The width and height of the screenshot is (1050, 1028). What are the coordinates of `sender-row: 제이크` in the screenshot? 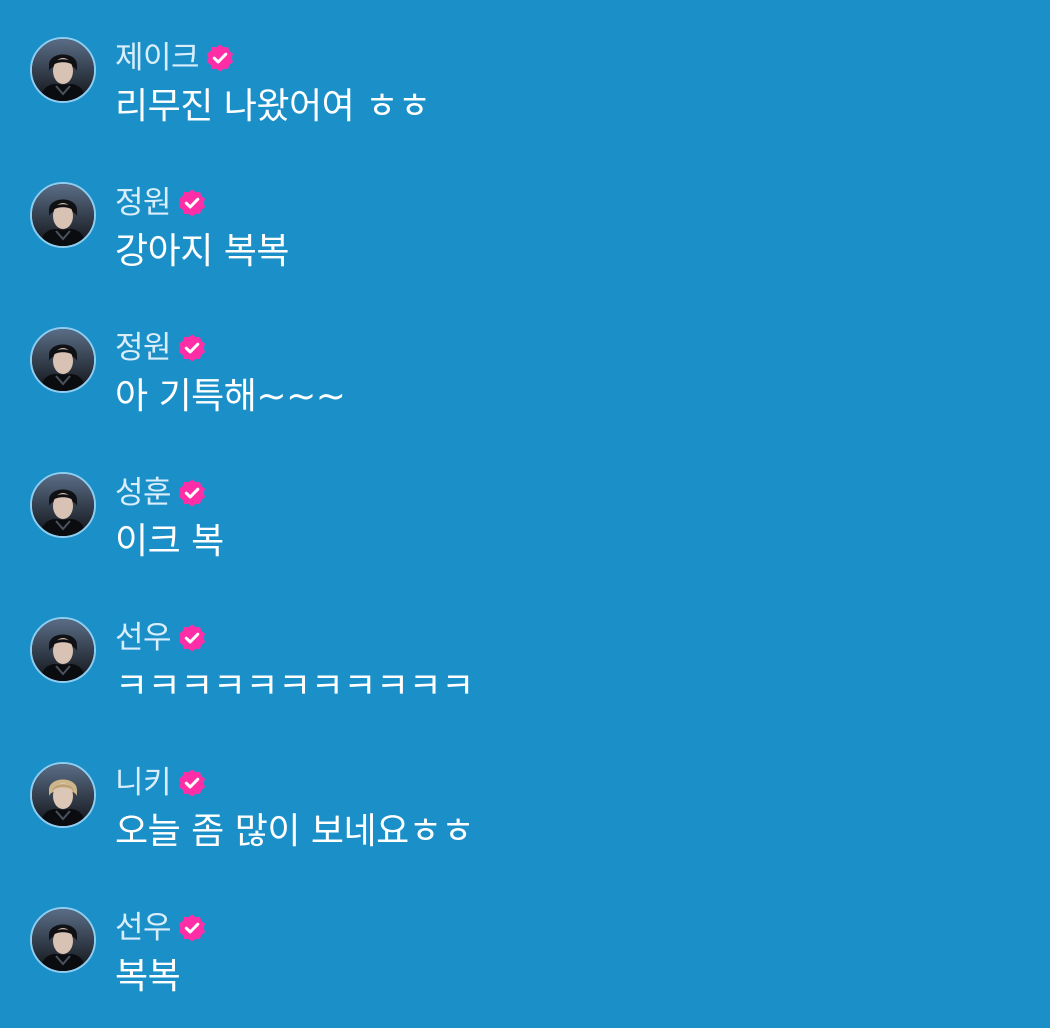 It's located at (175, 58).